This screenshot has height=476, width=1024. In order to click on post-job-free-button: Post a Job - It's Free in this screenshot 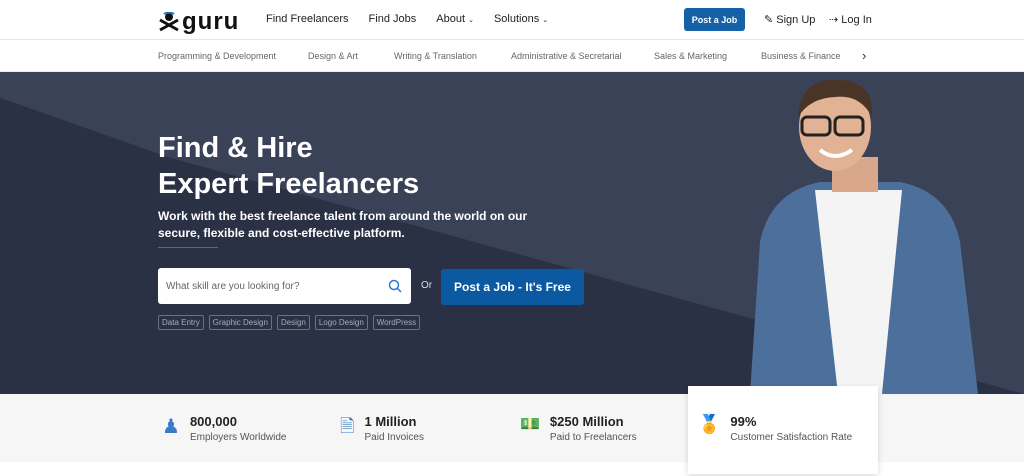, I will do `click(512, 287)`.